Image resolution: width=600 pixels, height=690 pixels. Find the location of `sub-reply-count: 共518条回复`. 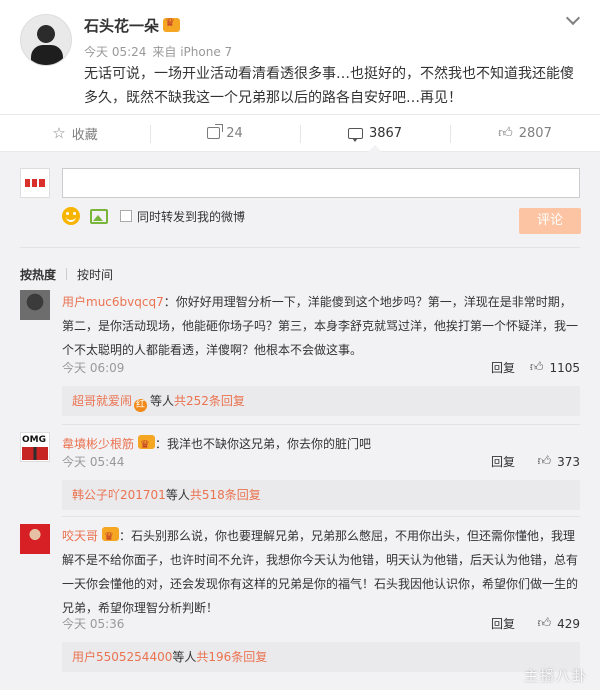

sub-reply-count: 共518条回复 is located at coordinates (225, 495).